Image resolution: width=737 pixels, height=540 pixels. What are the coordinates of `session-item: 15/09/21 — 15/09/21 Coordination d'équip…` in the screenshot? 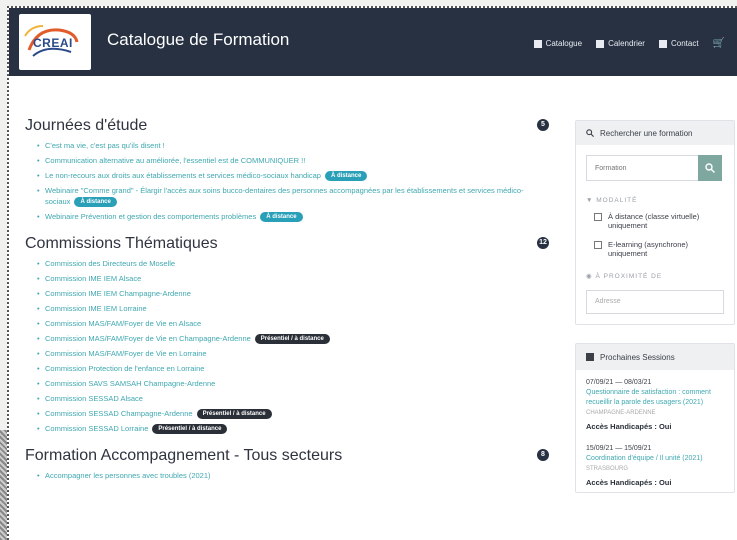 It's located at (655, 464).